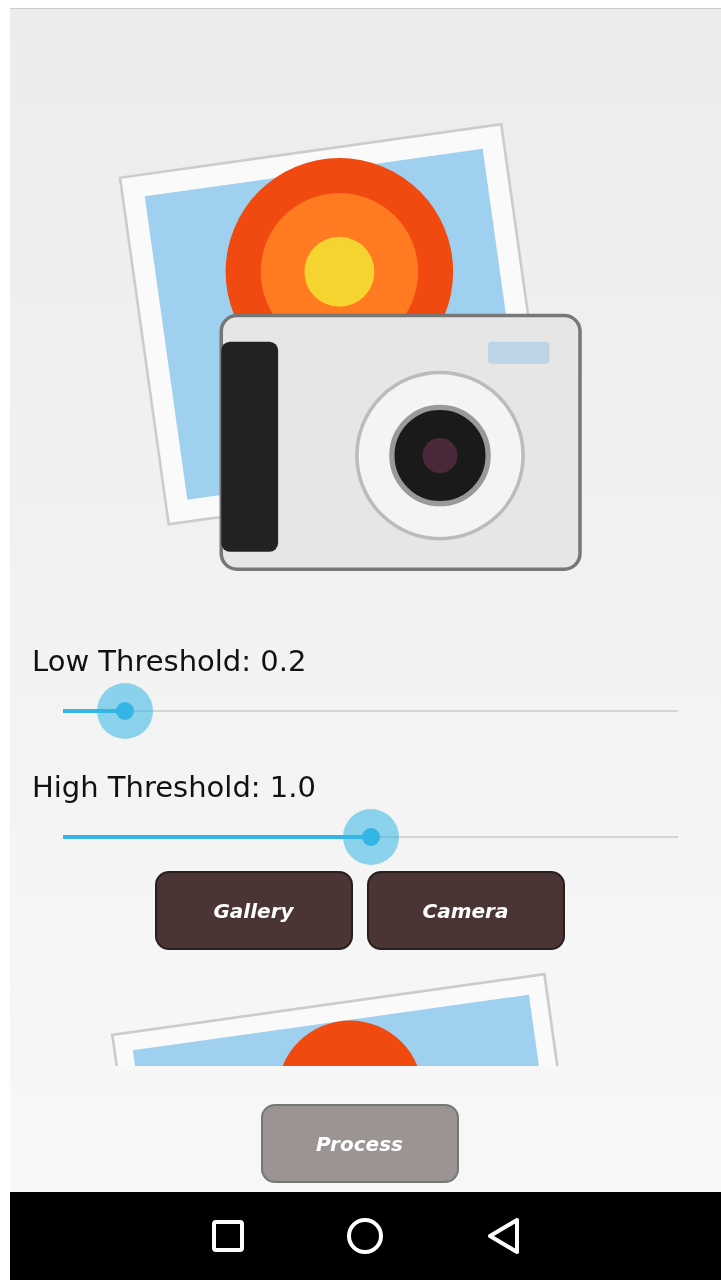 The width and height of the screenshot is (721, 1280). Describe the element at coordinates (227, 1236) in the screenshot. I see `recents-icon` at that location.